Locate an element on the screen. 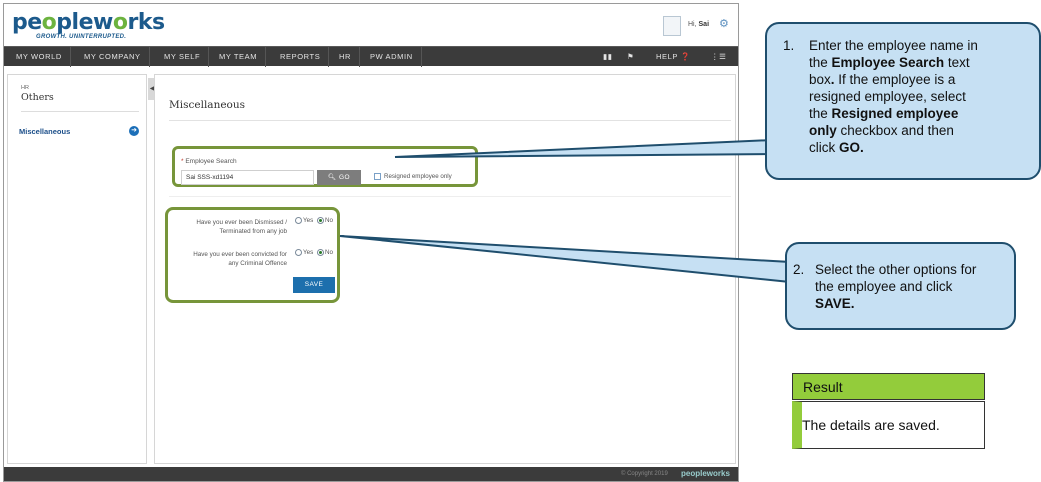  result-text: The details are saved. is located at coordinates (888, 425).